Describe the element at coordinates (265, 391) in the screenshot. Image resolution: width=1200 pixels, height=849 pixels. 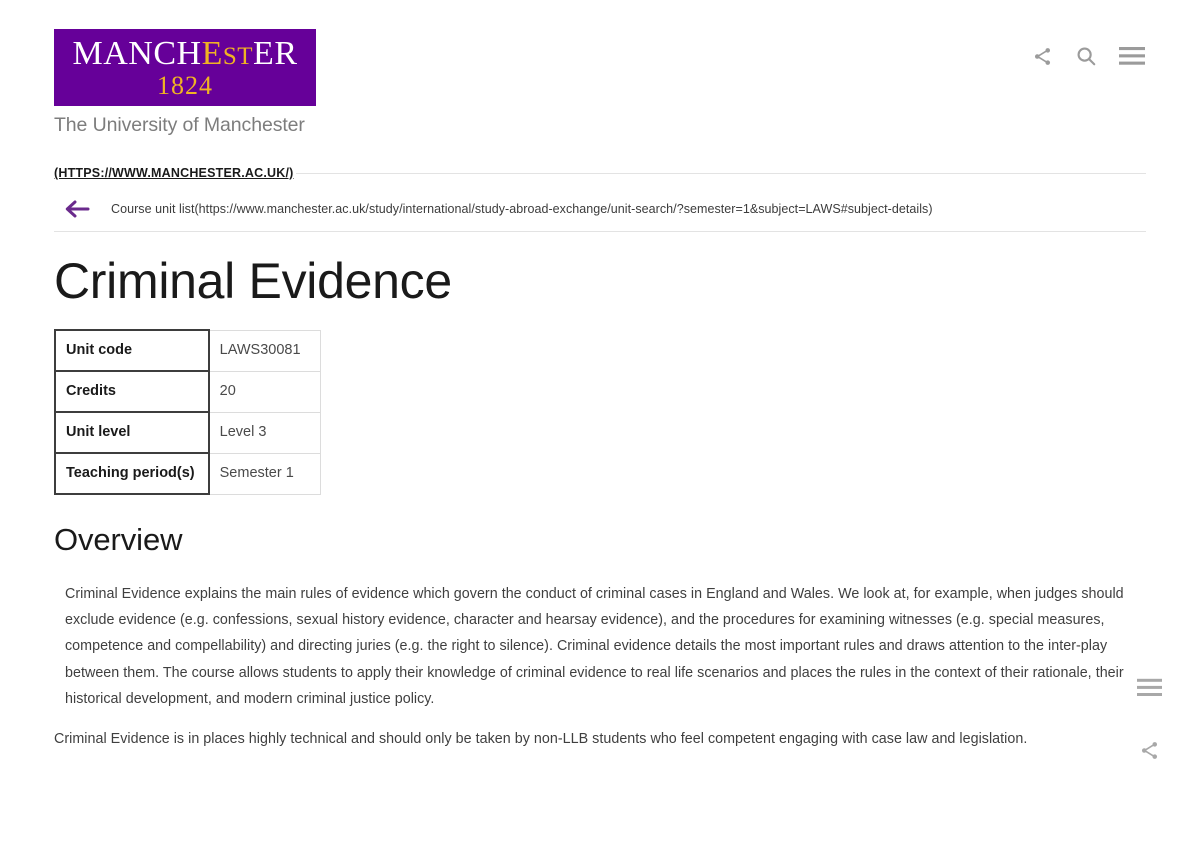
I see `table-row-value: 20` at that location.